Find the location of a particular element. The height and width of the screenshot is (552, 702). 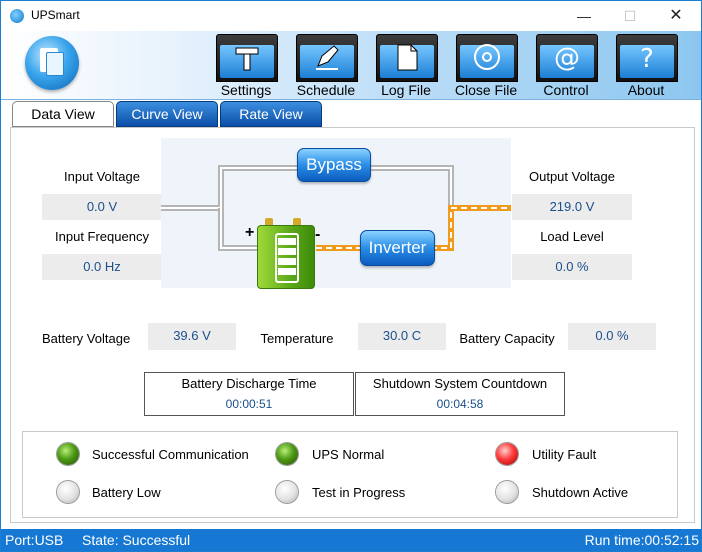

temperature-value: 30.0 C is located at coordinates (402, 336).